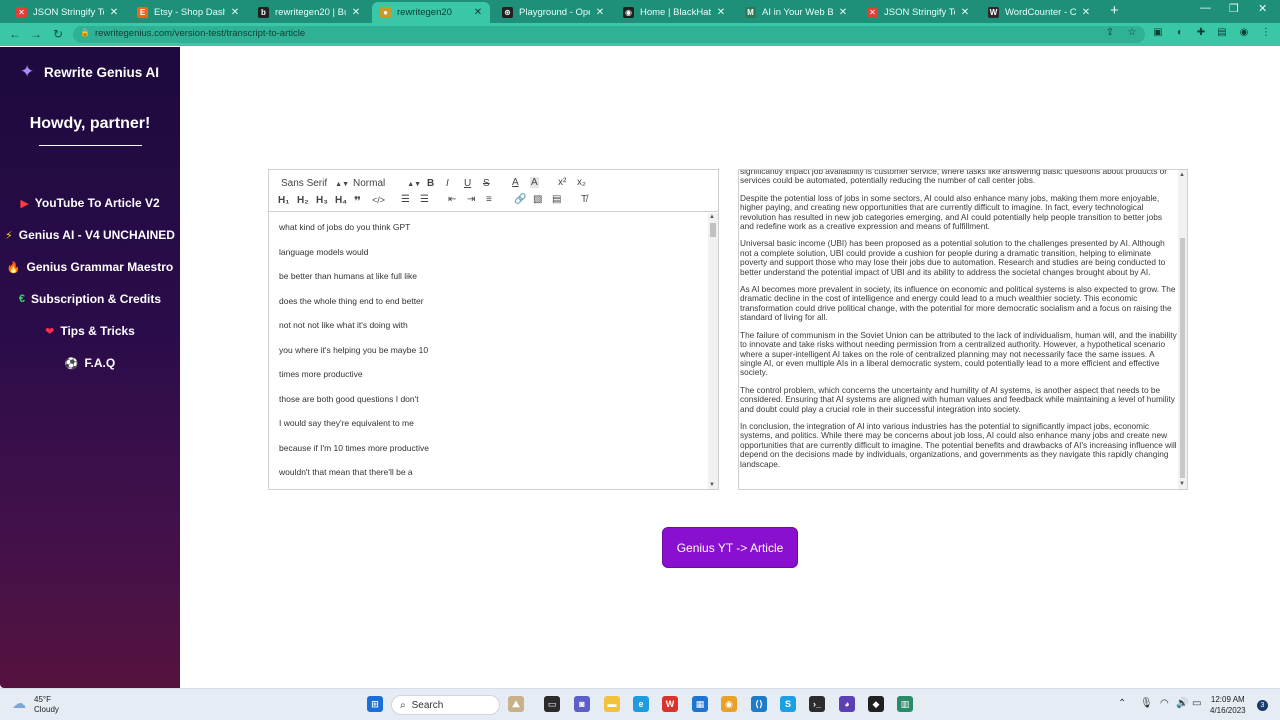 This screenshot has width=1280, height=720. What do you see at coordinates (303, 200) in the screenshot?
I see `heading-2-icon: H₂` at bounding box center [303, 200].